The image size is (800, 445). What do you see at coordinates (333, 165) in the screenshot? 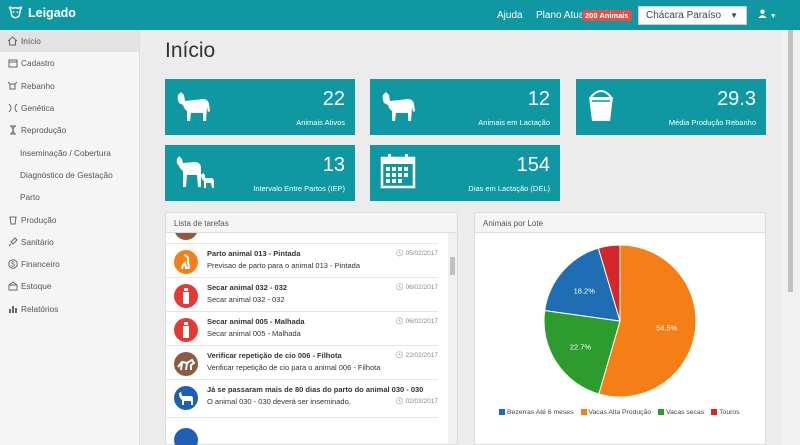
I see `stat-value: 13` at bounding box center [333, 165].